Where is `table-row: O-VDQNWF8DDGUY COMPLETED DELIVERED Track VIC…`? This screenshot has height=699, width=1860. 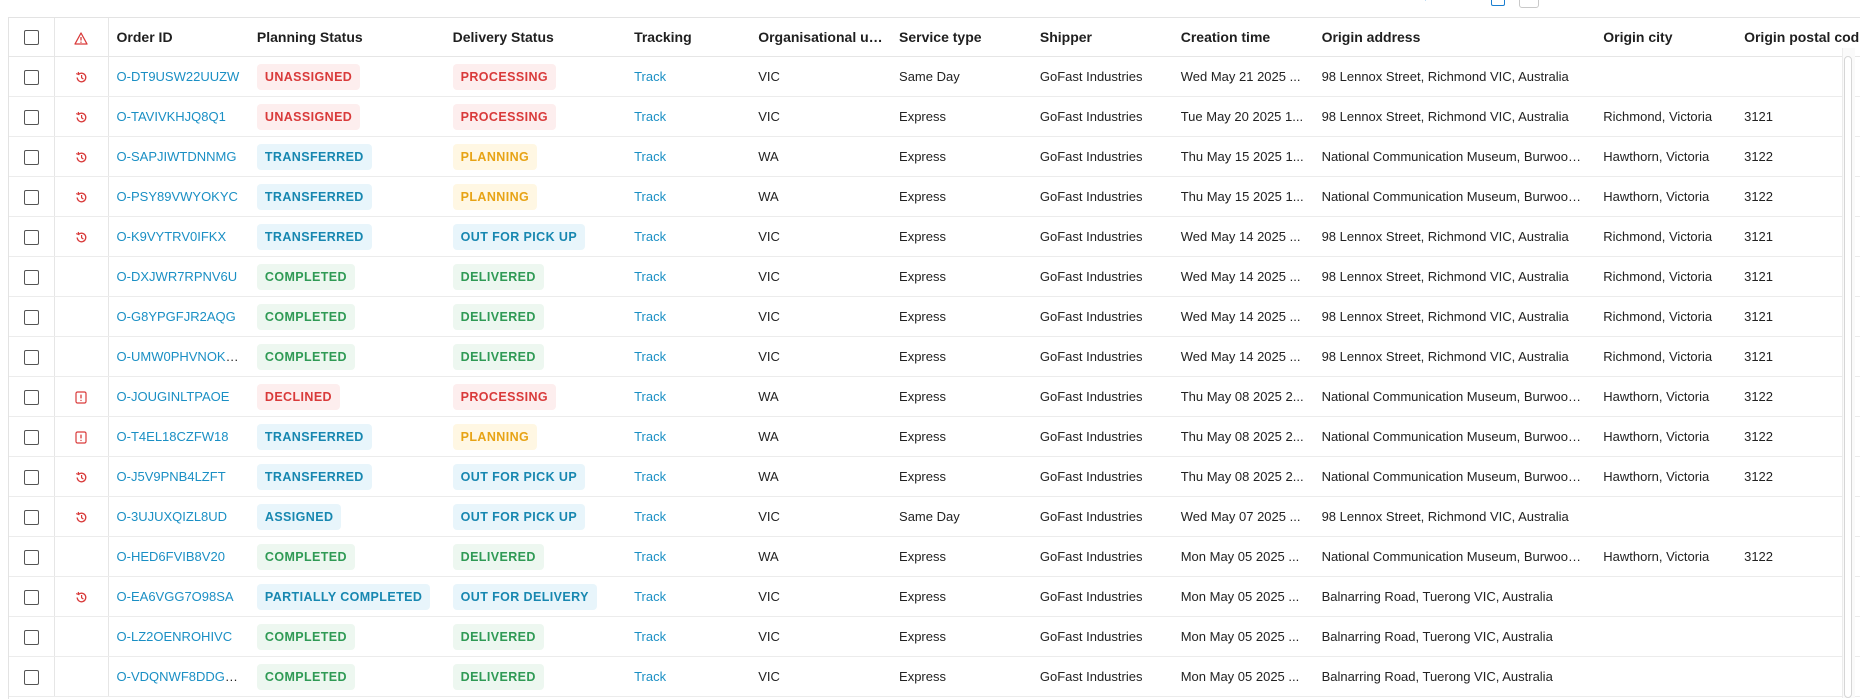 table-row: O-VDQNWF8DDGUY COMPLETED DELIVERED Track VIC… is located at coordinates (934, 676).